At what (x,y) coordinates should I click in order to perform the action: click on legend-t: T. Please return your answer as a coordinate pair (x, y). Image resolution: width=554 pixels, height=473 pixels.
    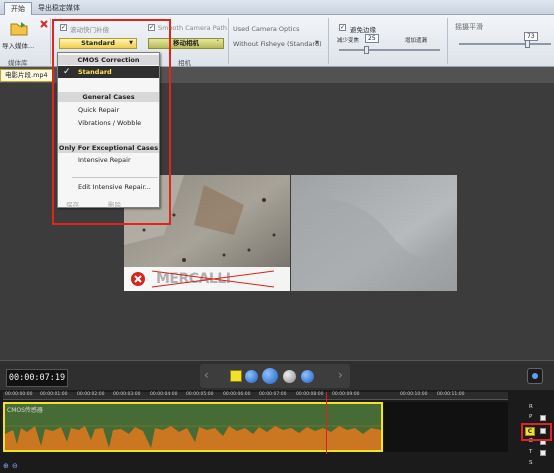
    Looking at the image, I should click on (531, 452).